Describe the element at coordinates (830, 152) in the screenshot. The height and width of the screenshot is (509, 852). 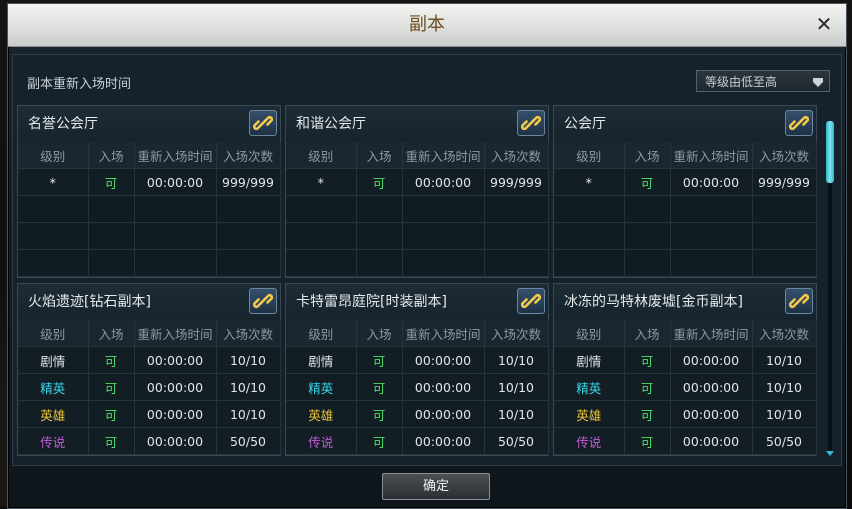
I see `scroll-thumb` at that location.